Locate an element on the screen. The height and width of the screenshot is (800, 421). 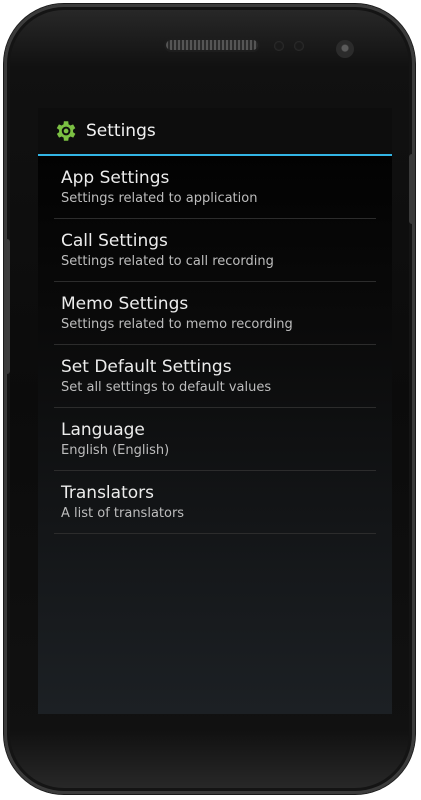
list-item-title: Set Default Settings is located at coordinates (146, 366).